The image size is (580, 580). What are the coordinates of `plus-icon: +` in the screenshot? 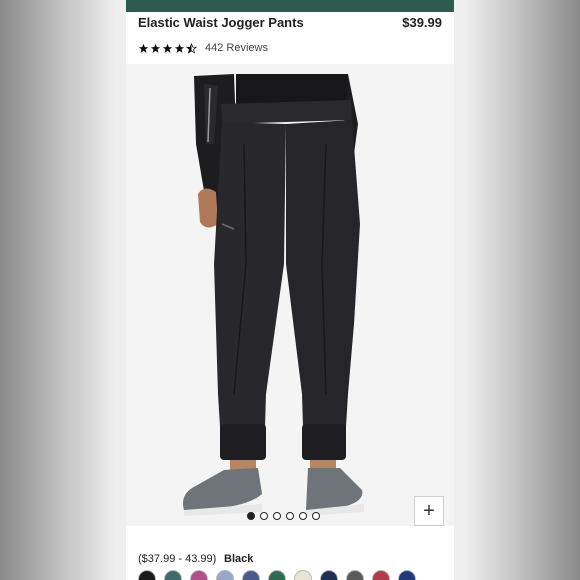 It's located at (429, 510).